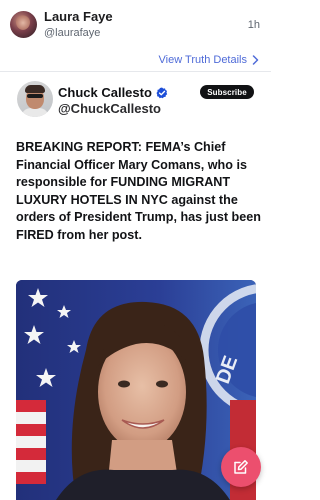 The image size is (320, 500). What do you see at coordinates (105, 92) in the screenshot?
I see `quoted-author-name: Chuck Callesto` at bounding box center [105, 92].